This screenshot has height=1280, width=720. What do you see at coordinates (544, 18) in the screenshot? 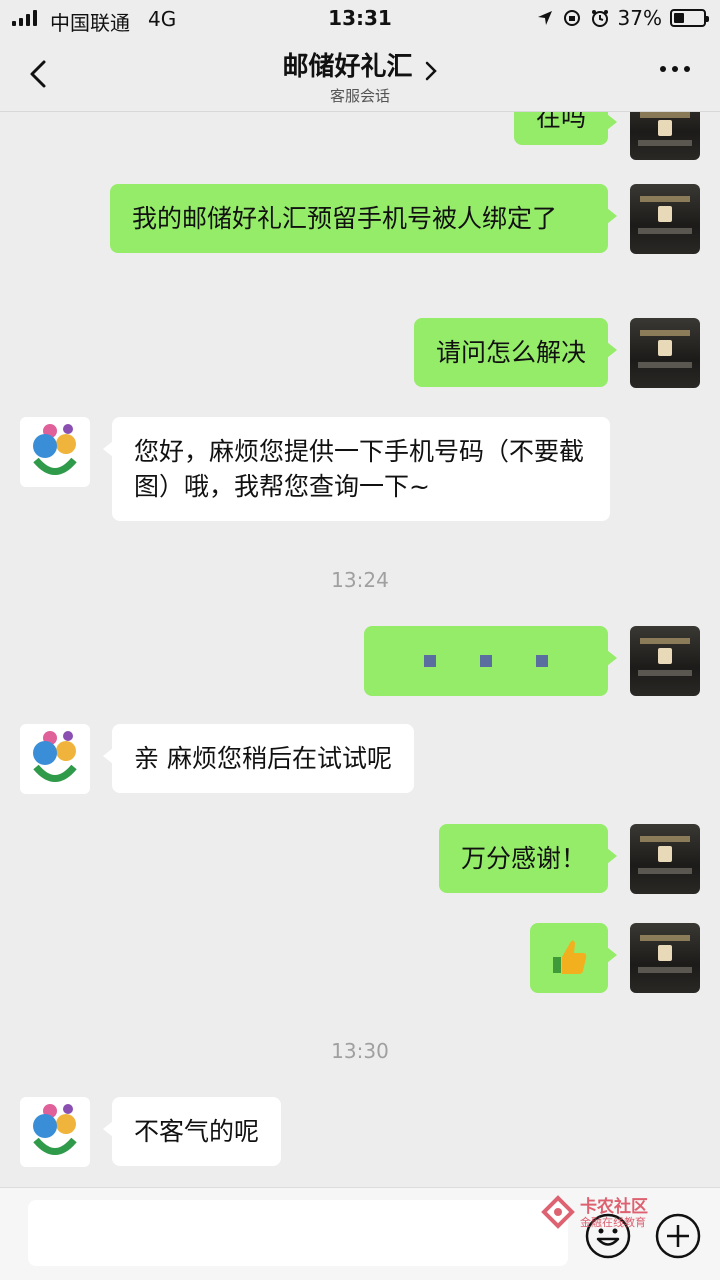
I see `location-icon` at bounding box center [544, 18].